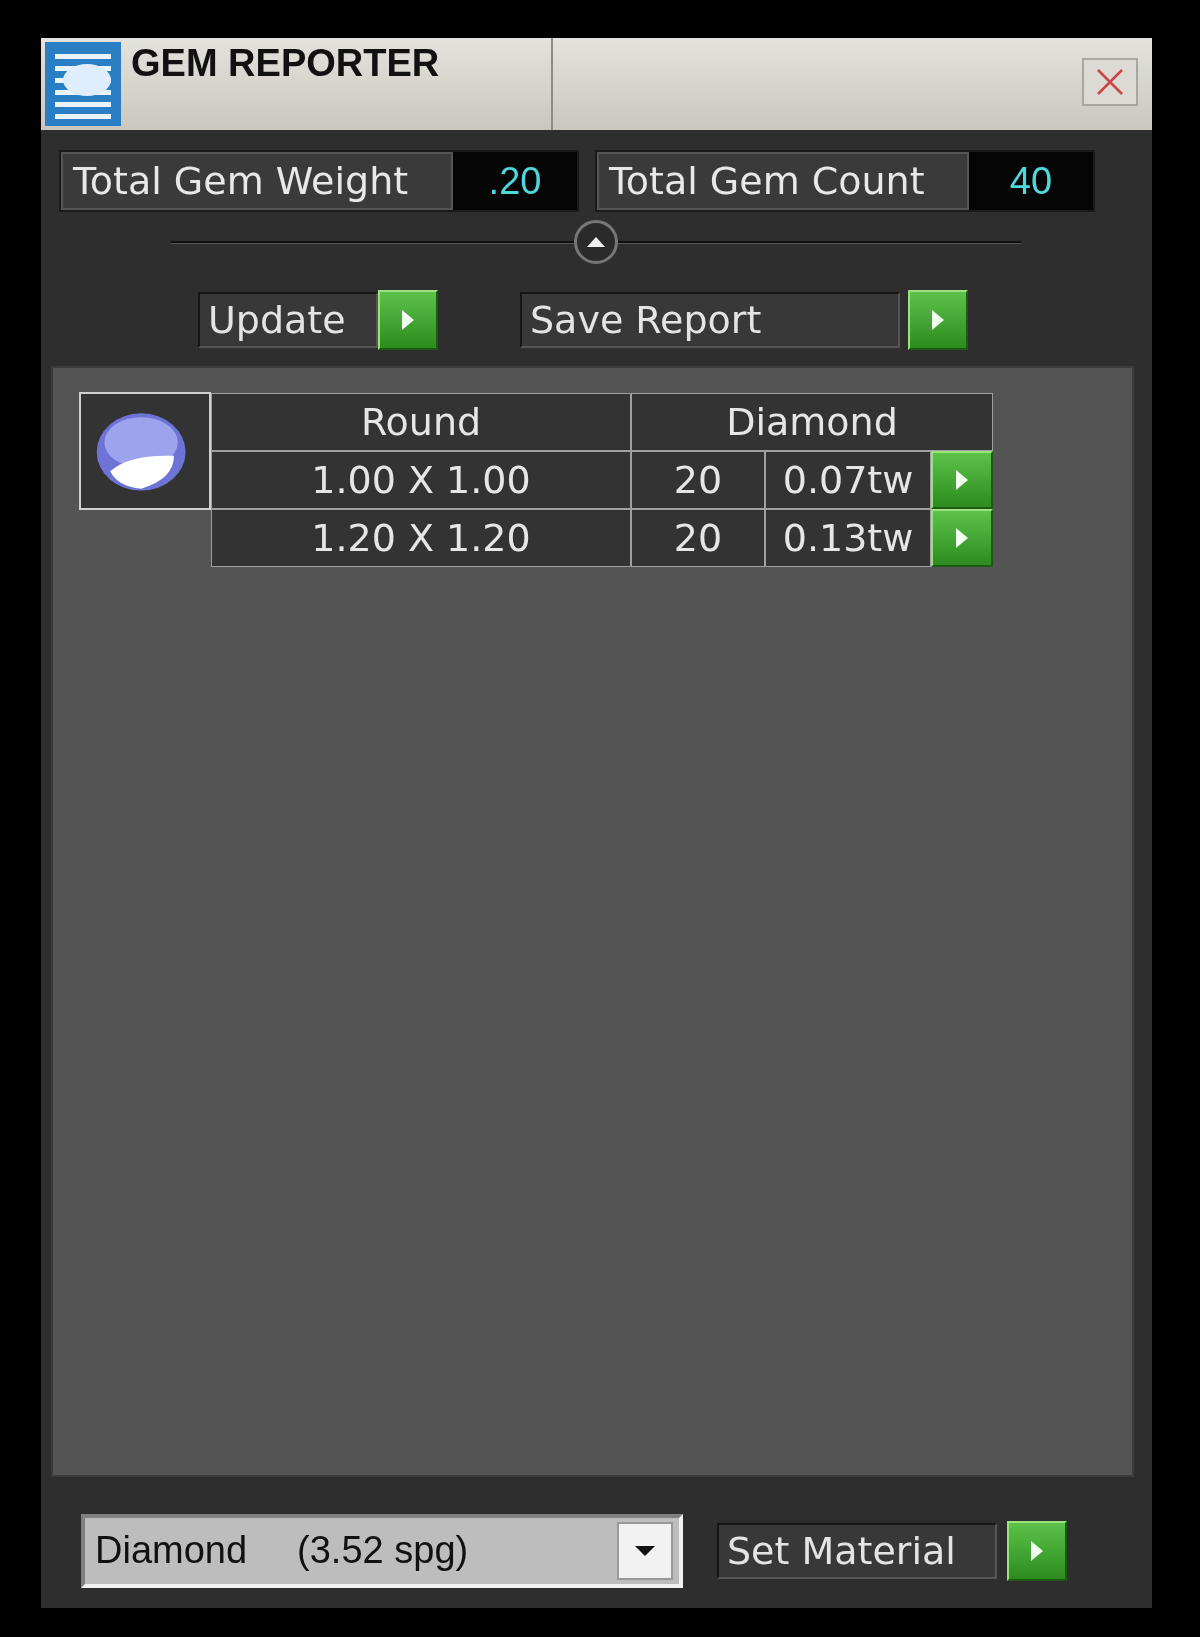 Image resolution: width=1200 pixels, height=1637 pixels. Describe the element at coordinates (848, 538) in the screenshot. I see `table-cell: 0.13tw` at that location.